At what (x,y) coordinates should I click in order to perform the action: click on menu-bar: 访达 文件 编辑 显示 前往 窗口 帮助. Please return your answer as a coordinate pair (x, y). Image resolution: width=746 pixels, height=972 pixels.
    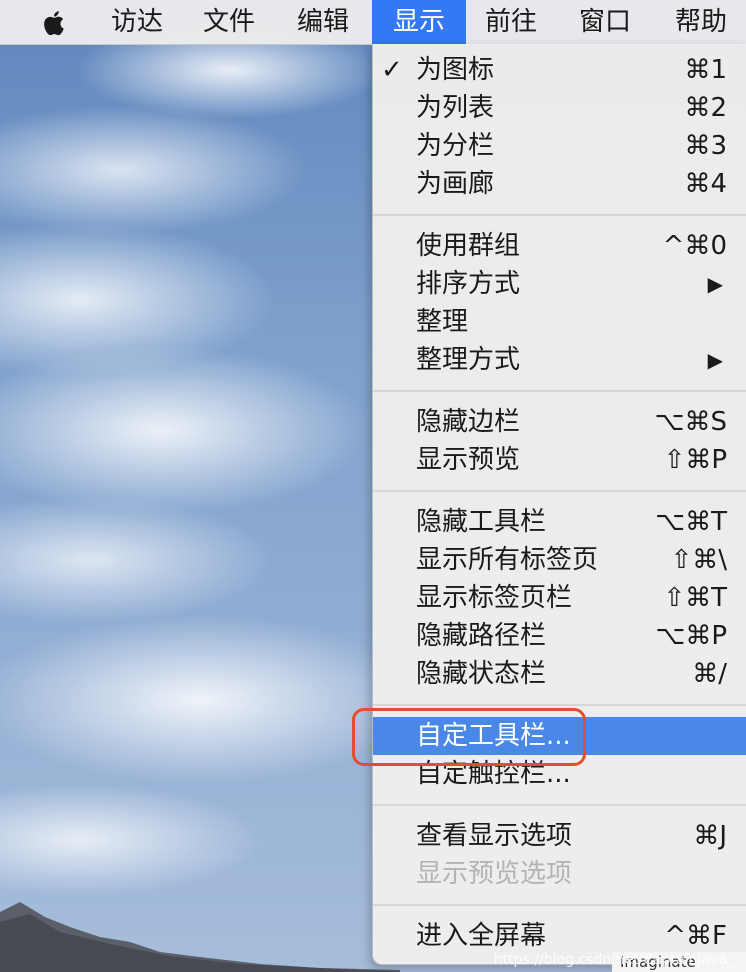
    Looking at the image, I should click on (373, 22).